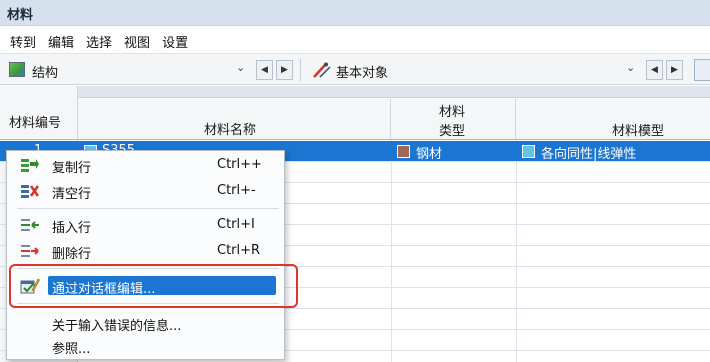 The width and height of the screenshot is (710, 362). I want to click on menu-item-insert-row: 插入行 Ctrl+I, so click(146, 225).